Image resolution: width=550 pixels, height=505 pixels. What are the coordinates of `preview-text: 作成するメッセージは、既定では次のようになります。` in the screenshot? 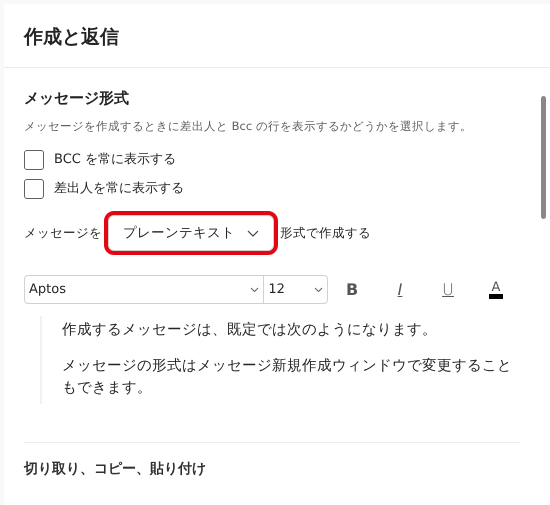 It's located at (250, 330).